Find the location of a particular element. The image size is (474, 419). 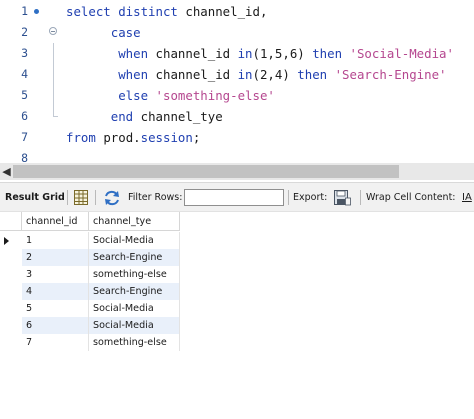

editor-line: 5 else 'something-else' is located at coordinates (237, 95).